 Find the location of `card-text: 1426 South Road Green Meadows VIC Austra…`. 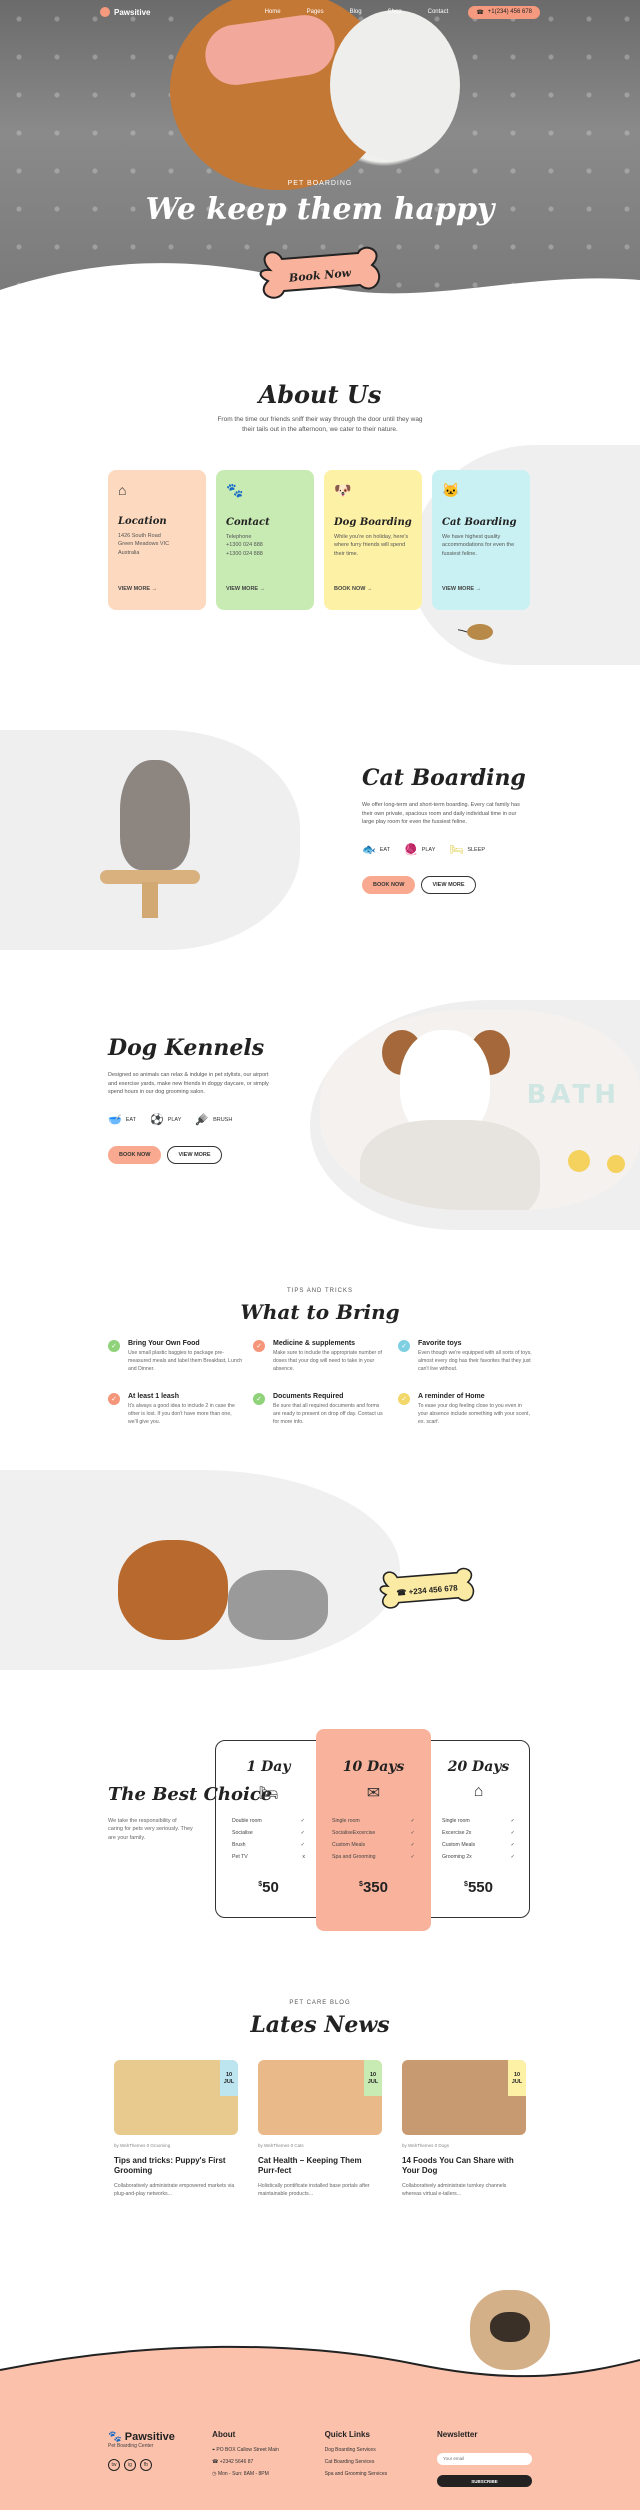

card-text: 1426 South Road Green Meadows VIC Austra… is located at coordinates (144, 544).